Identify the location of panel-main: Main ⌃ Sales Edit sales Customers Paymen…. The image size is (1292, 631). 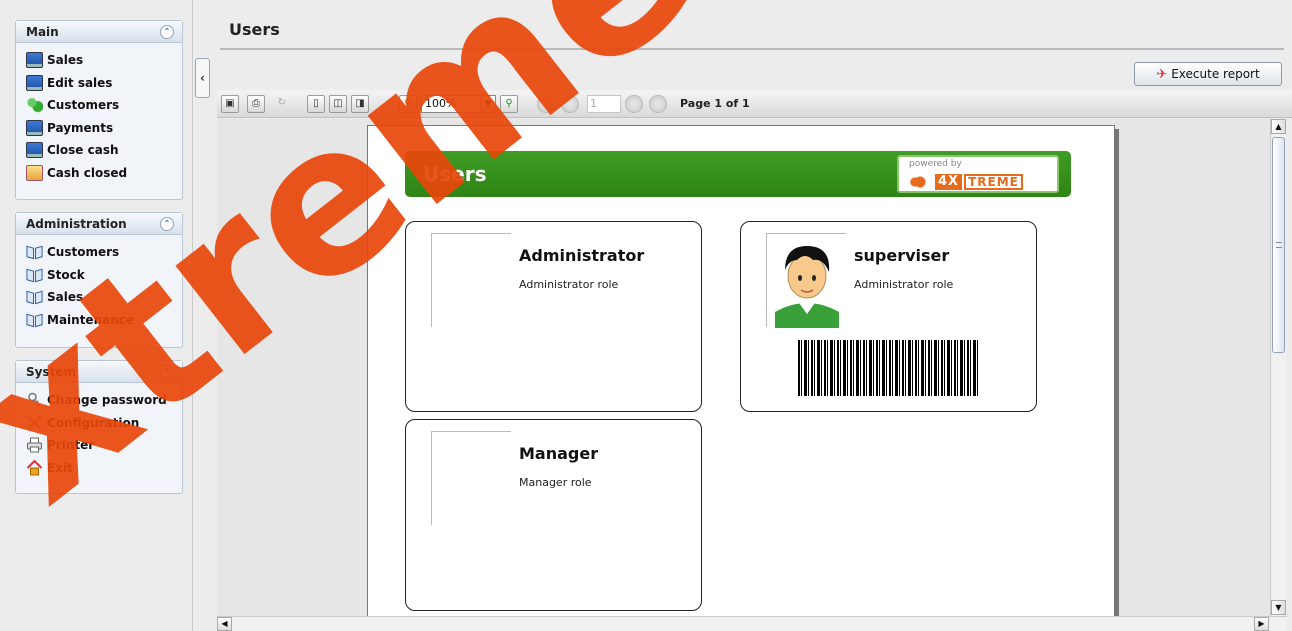
(99, 110).